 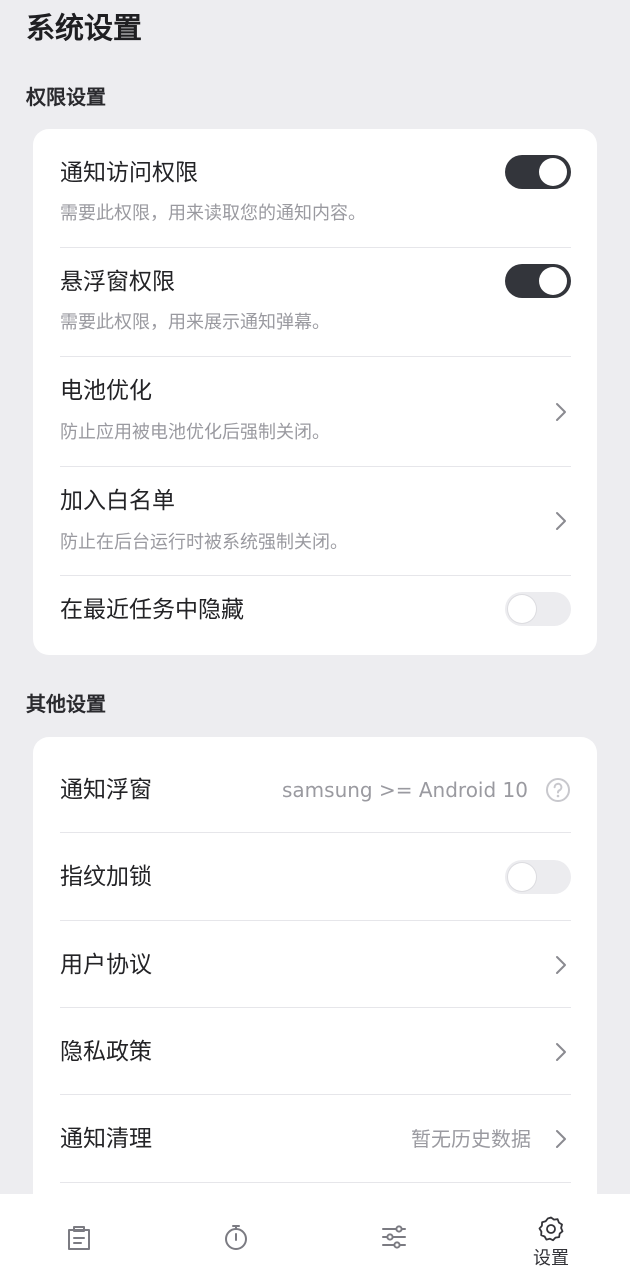 I want to click on hide-from-recents-toggle, so click(x=538, y=609).